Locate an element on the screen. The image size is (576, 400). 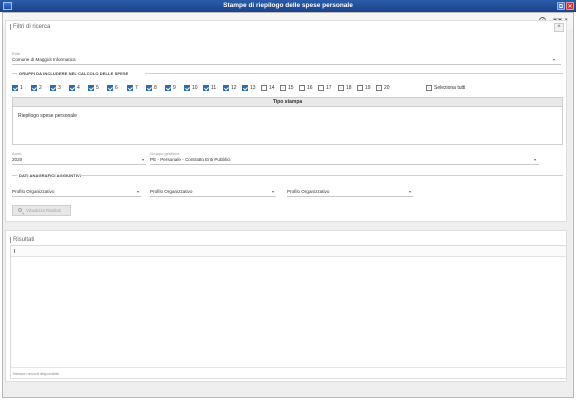
gruppo-gestione-label: Gruppo gestione is located at coordinates (165, 153).